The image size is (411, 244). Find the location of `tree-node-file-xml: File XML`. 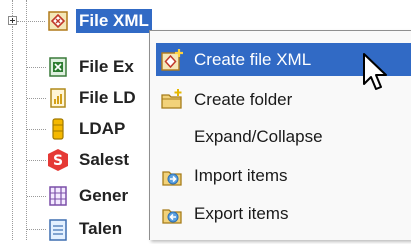

tree-node-file-xml: File XML is located at coordinates (99, 21).